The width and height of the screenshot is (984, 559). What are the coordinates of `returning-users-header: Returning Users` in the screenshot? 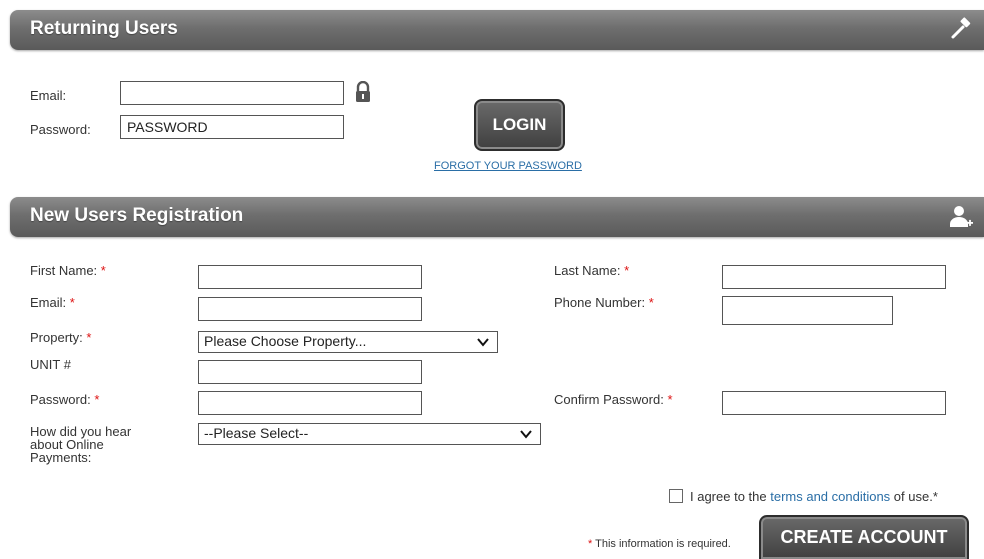 It's located at (497, 30).